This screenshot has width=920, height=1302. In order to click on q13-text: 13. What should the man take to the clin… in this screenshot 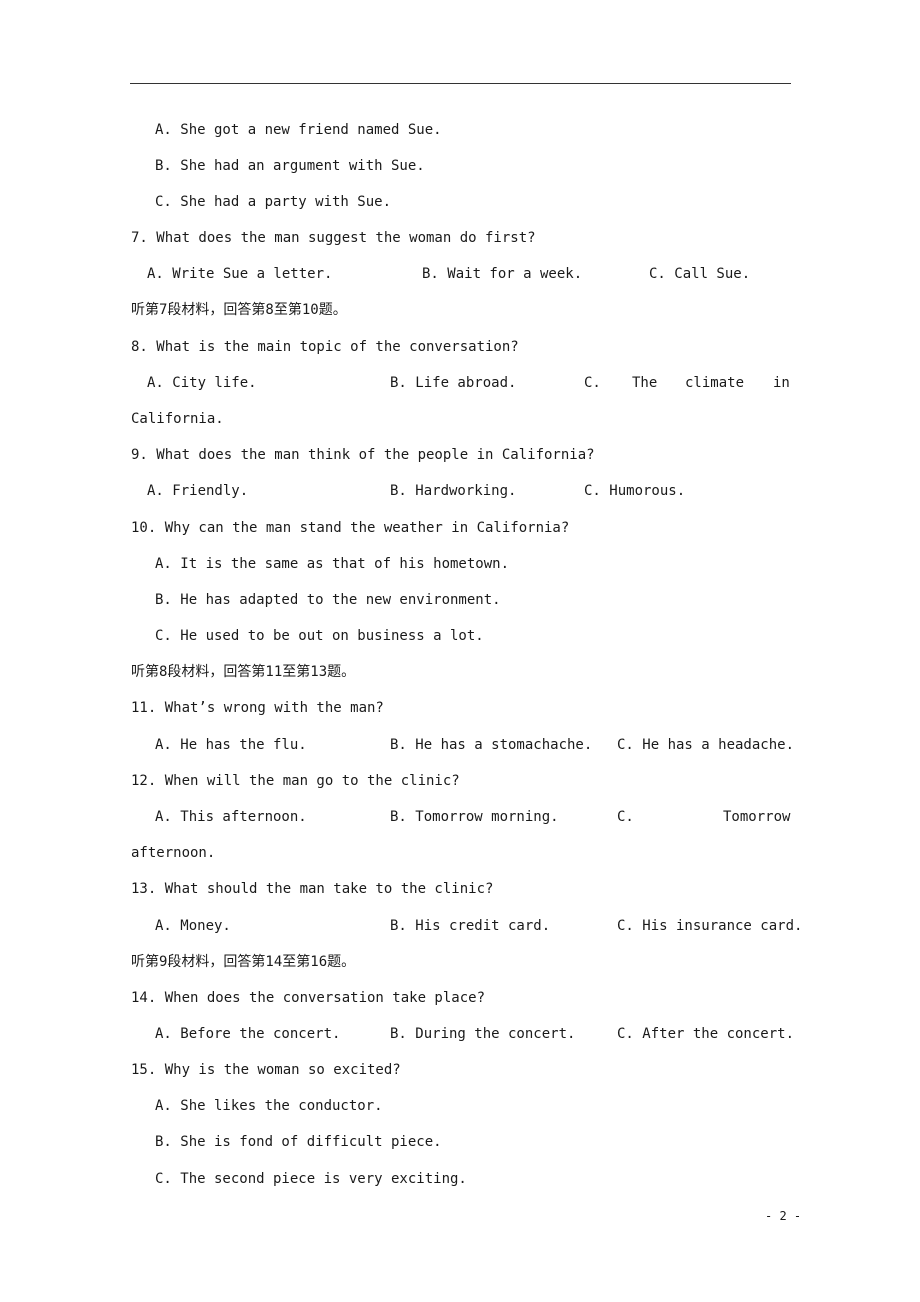, I will do `click(312, 889)`.